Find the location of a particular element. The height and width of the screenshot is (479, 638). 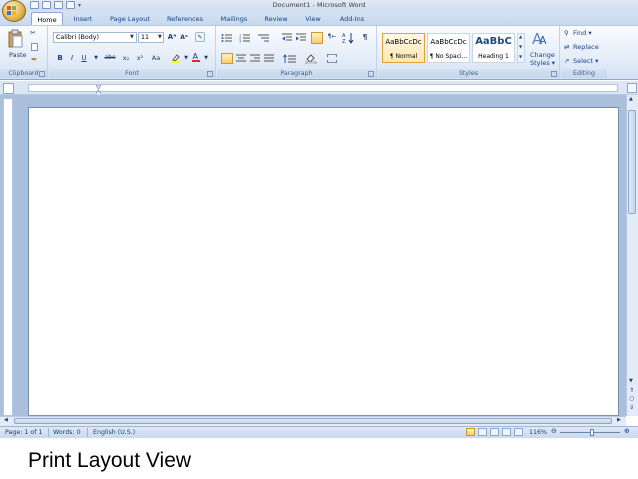

cut-icon: ✂ is located at coordinates (33, 33).